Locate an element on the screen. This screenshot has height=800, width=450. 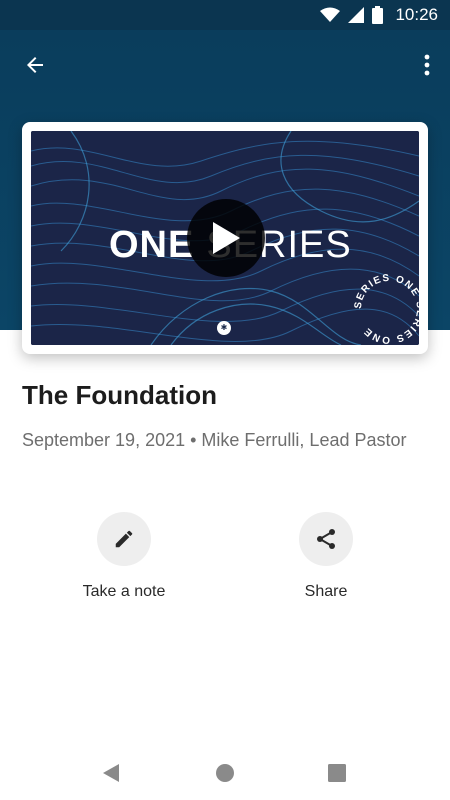
back-button is located at coordinates (35, 65).